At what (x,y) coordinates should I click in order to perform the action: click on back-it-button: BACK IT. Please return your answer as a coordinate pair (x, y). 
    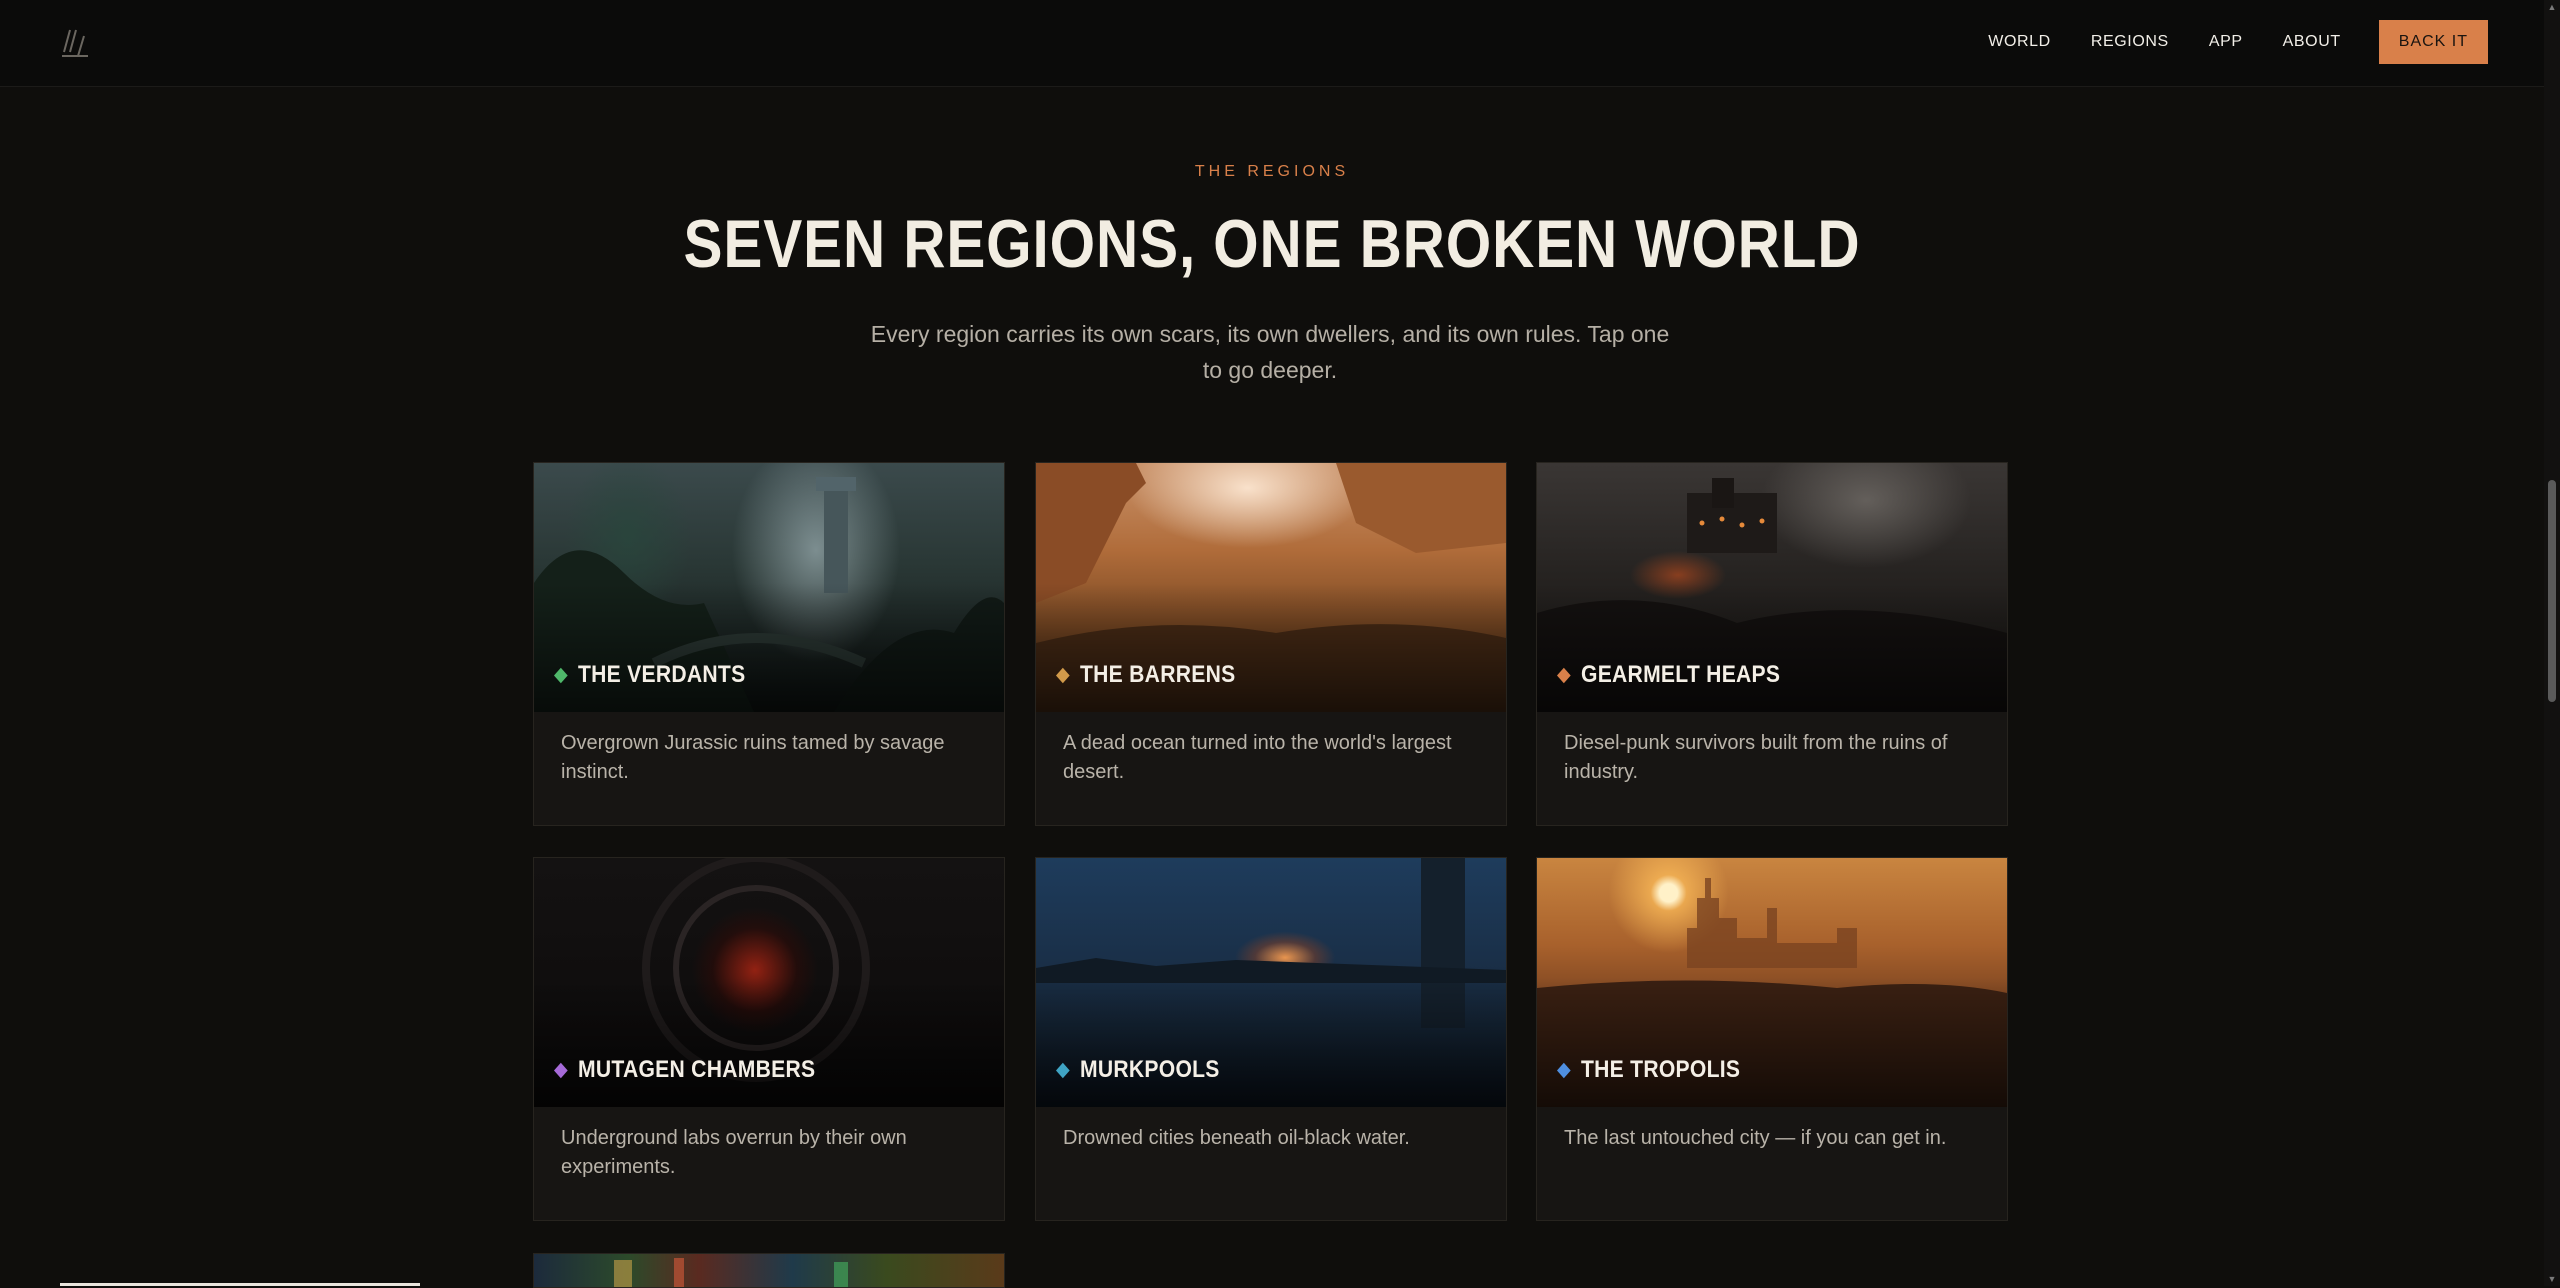
    Looking at the image, I should click on (2433, 42).